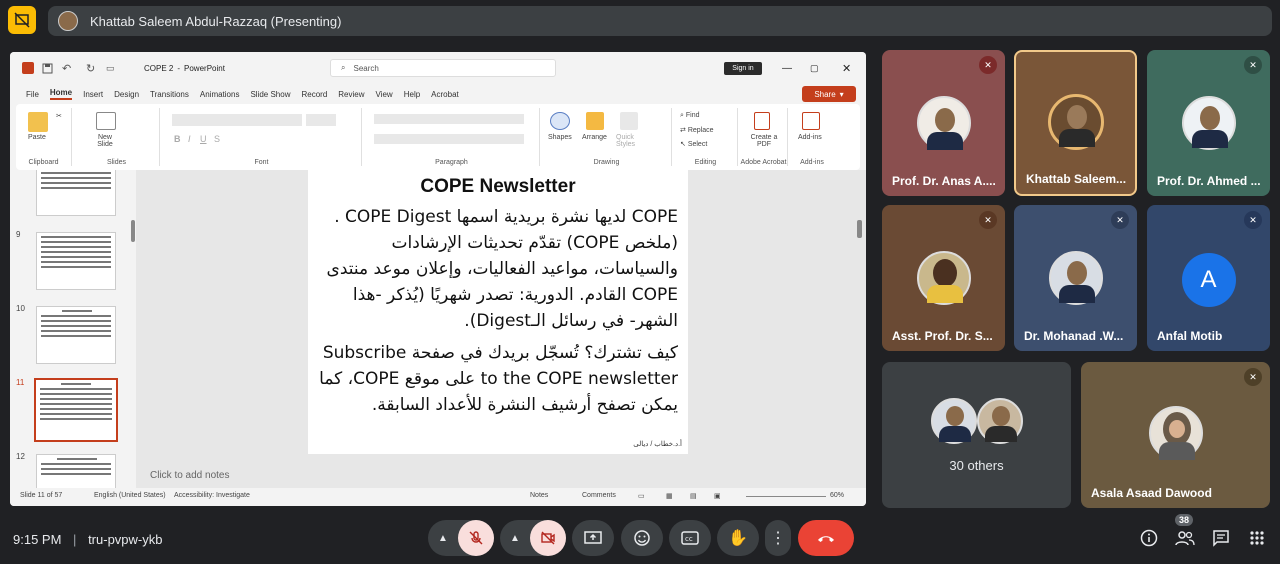 Image resolution: width=1280 pixels, height=564 pixels. What do you see at coordinates (826, 538) in the screenshot?
I see `leave-call-button` at bounding box center [826, 538].